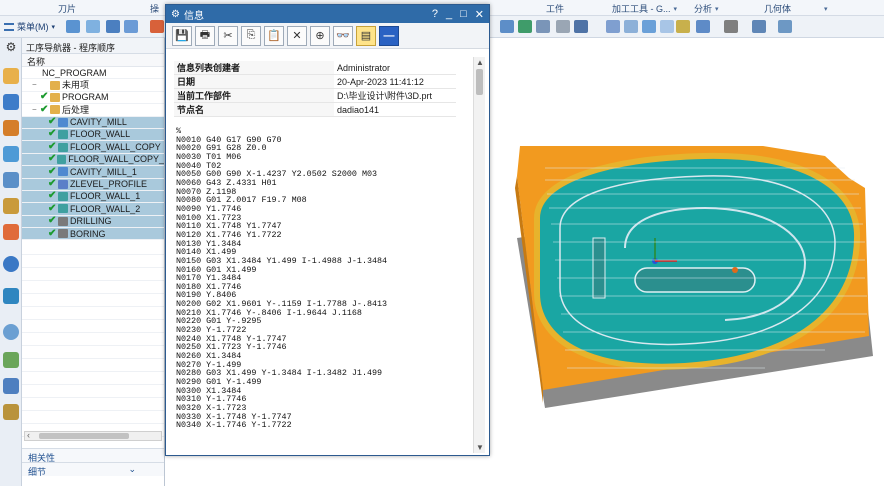 The width and height of the screenshot is (884, 486). What do you see at coordinates (93, 197) in the screenshot?
I see `tree-item: ✔ FLOOR_WALL_1` at bounding box center [93, 197].